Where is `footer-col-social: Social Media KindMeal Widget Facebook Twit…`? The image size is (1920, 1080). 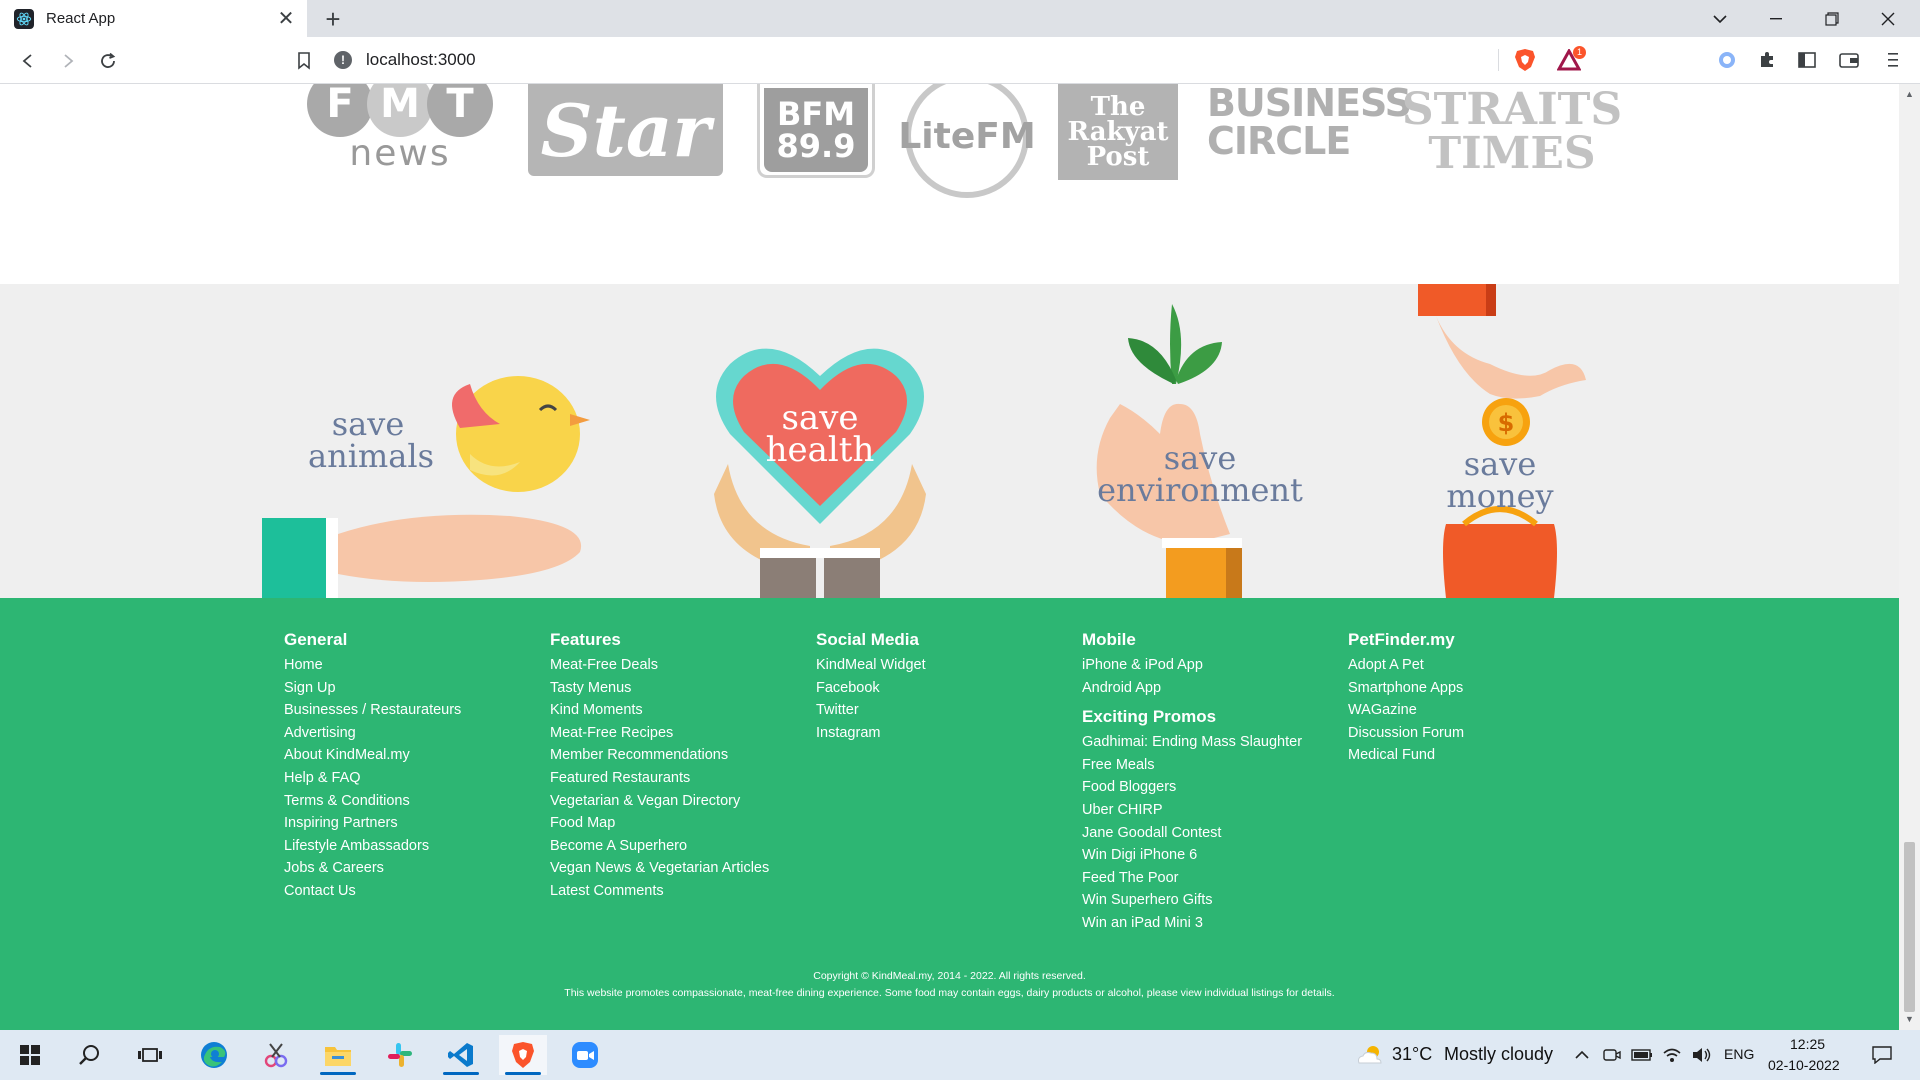
footer-col-social: Social Media KindMeal Widget Facebook Twit… is located at coordinates (871, 686).